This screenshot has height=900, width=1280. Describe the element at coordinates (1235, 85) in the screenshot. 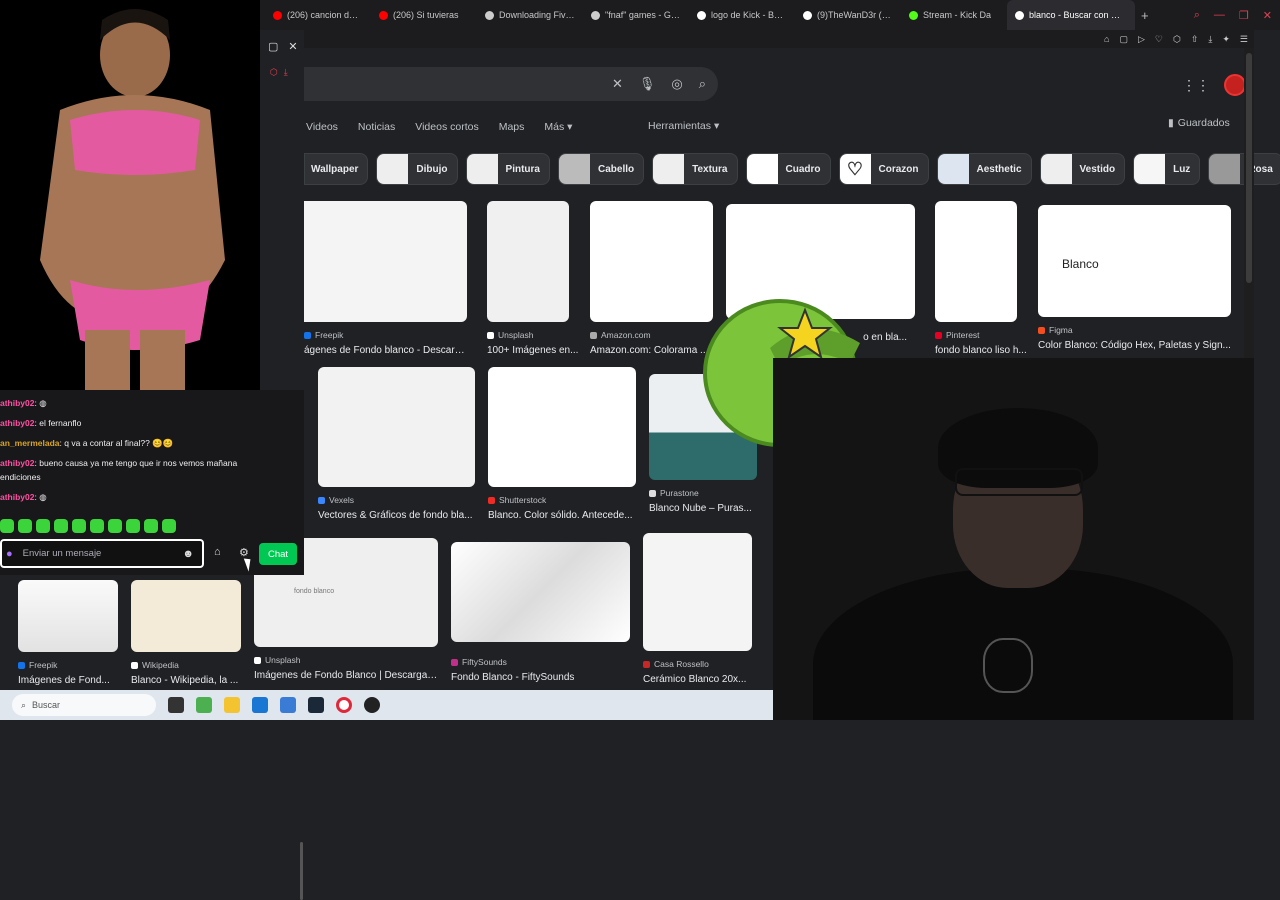

I see `avatar` at that location.